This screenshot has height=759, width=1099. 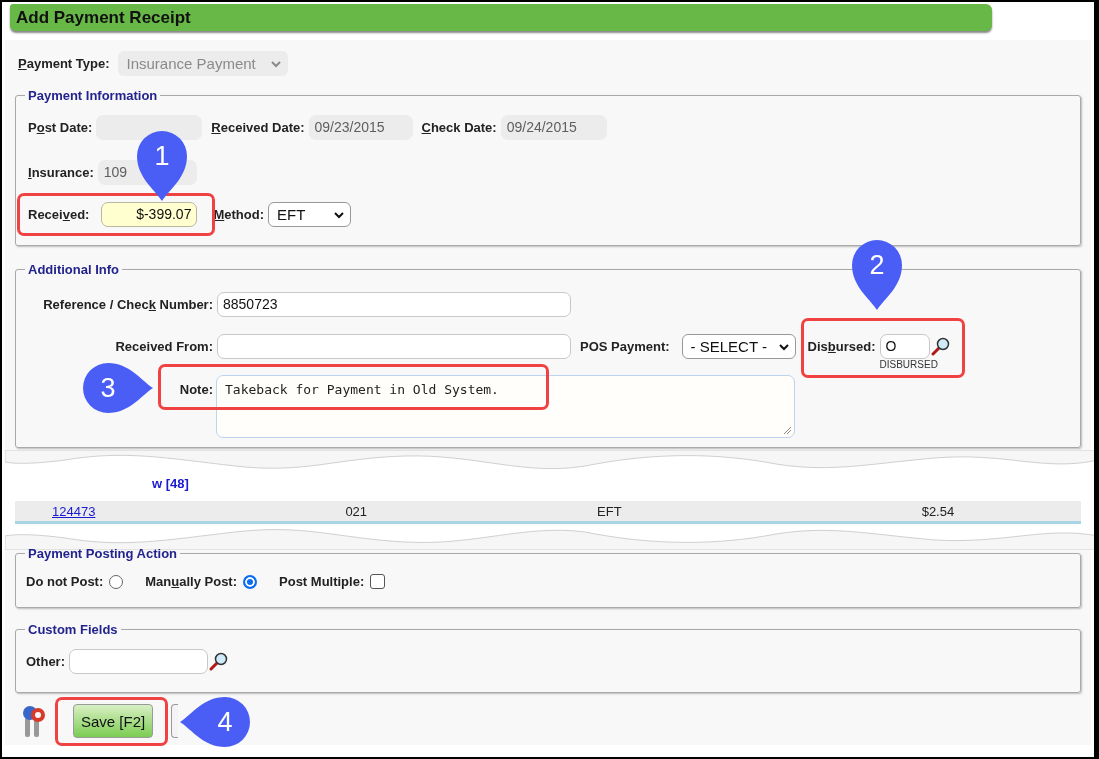 I want to click on disbursed-field: O, so click(x=904, y=346).